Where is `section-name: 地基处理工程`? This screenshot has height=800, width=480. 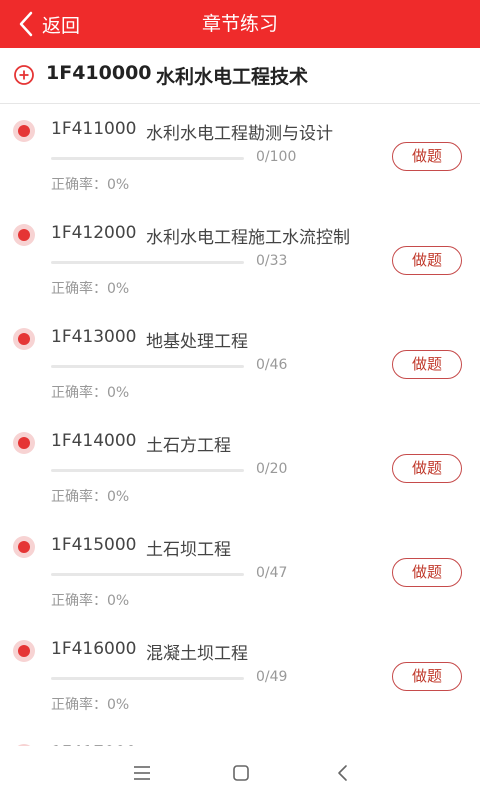 section-name: 地基处理工程 is located at coordinates (197, 342).